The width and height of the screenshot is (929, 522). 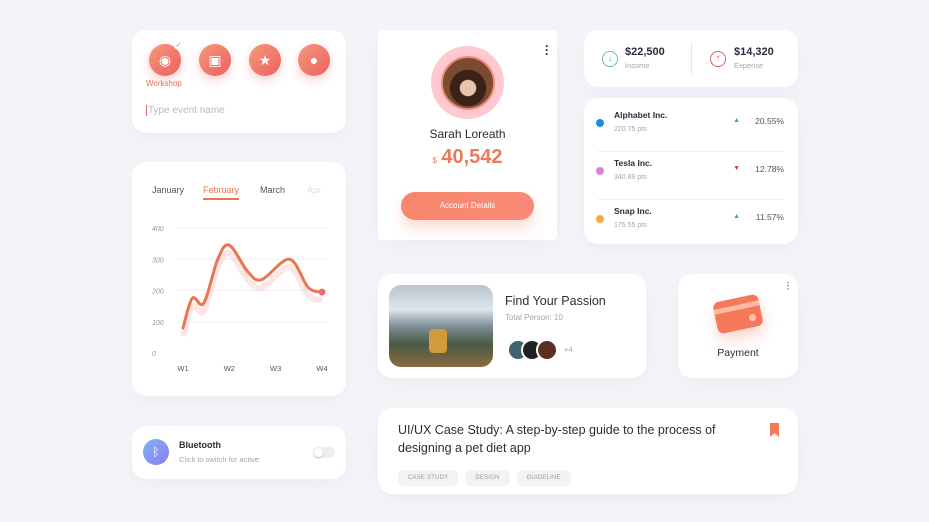 I want to click on camera-icon: ◉ ✓, so click(x=166, y=58).